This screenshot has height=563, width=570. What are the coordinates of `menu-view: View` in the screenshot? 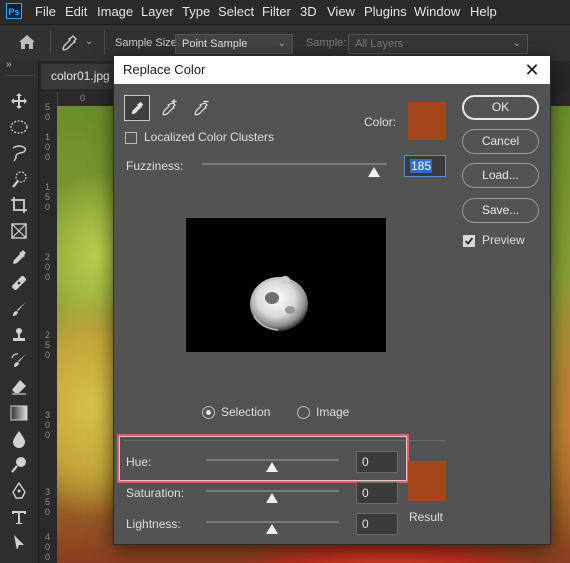 It's located at (341, 11).